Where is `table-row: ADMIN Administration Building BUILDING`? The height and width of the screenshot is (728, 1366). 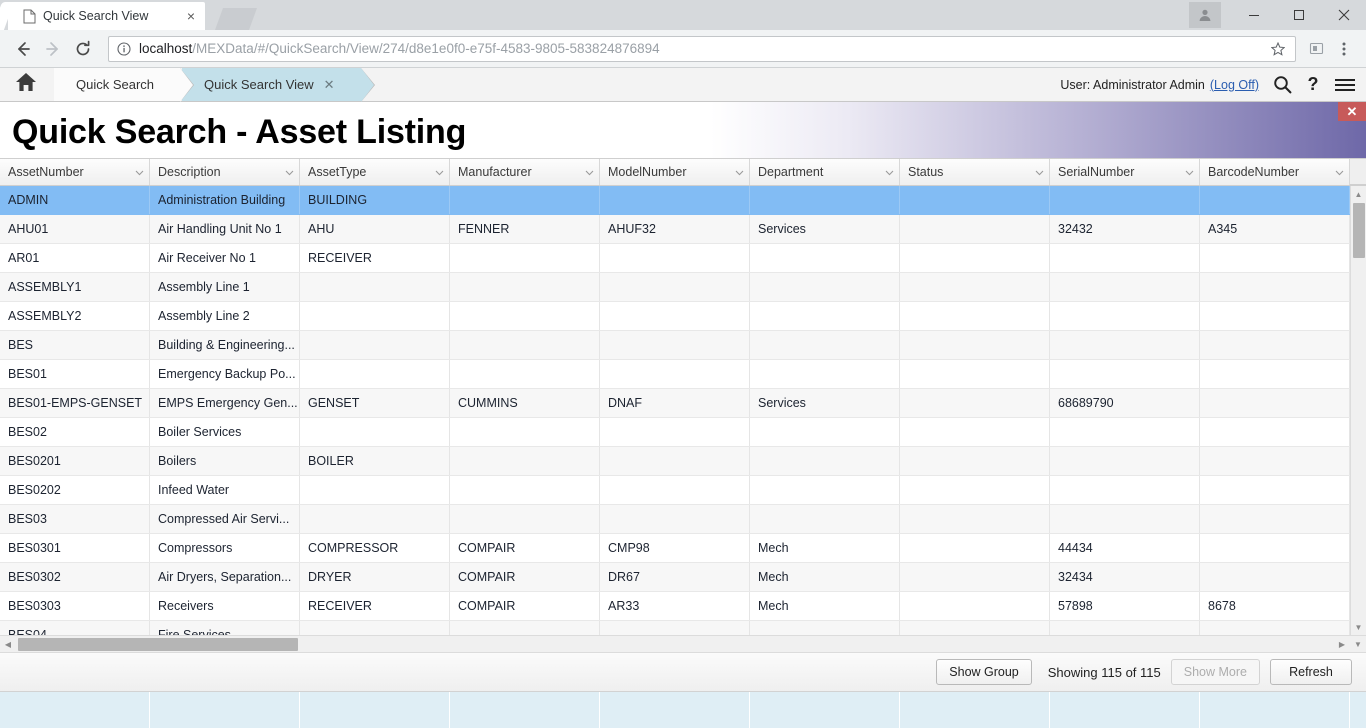 table-row: ADMIN Administration Building BUILDING is located at coordinates (683, 200).